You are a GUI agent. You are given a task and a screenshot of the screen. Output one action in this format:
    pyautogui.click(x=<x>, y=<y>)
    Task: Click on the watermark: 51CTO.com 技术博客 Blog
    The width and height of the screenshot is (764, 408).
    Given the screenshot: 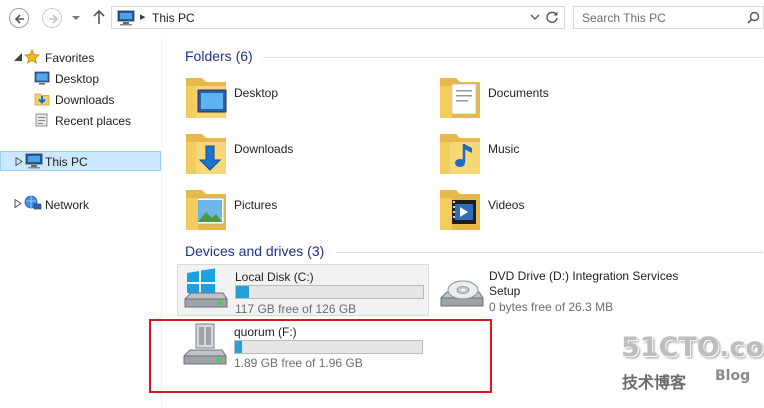 What is the action you would take?
    pyautogui.click(x=692, y=362)
    